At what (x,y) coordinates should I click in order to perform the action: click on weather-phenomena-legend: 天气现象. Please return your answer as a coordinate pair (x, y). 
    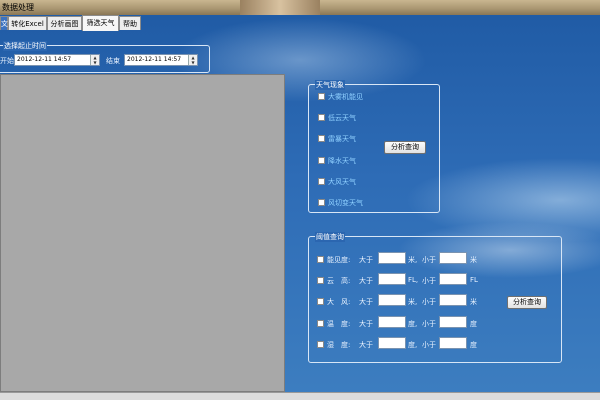
    Looking at the image, I should click on (330, 85).